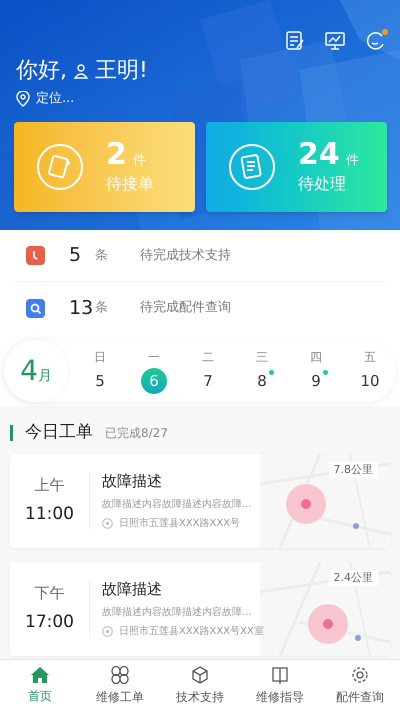 The image size is (400, 711). Describe the element at coordinates (120, 675) in the screenshot. I see `four-circles-icon` at that location.